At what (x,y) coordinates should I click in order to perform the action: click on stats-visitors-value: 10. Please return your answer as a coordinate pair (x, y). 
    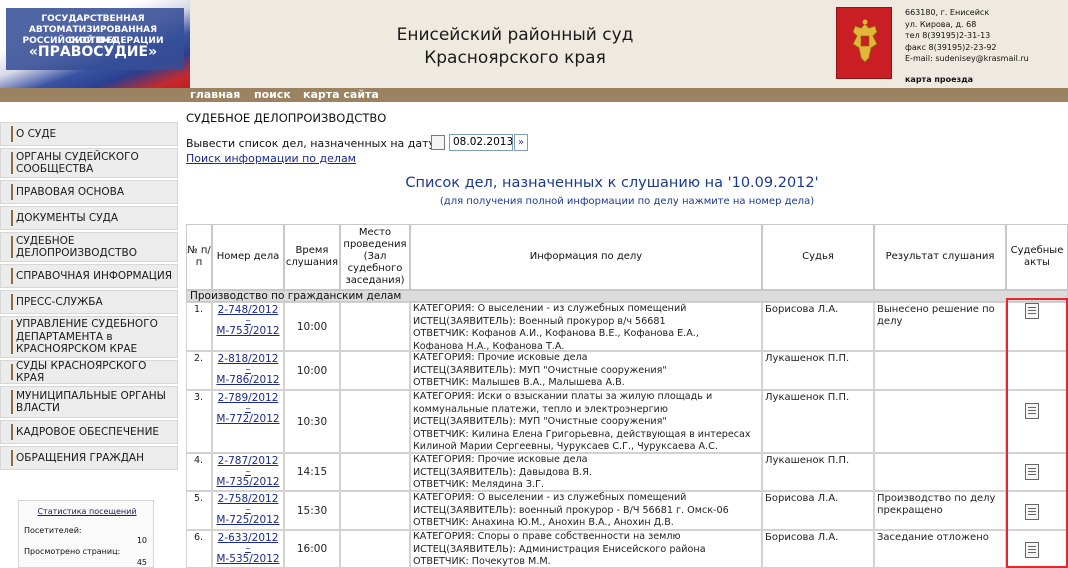
    Looking at the image, I should click on (141, 540).